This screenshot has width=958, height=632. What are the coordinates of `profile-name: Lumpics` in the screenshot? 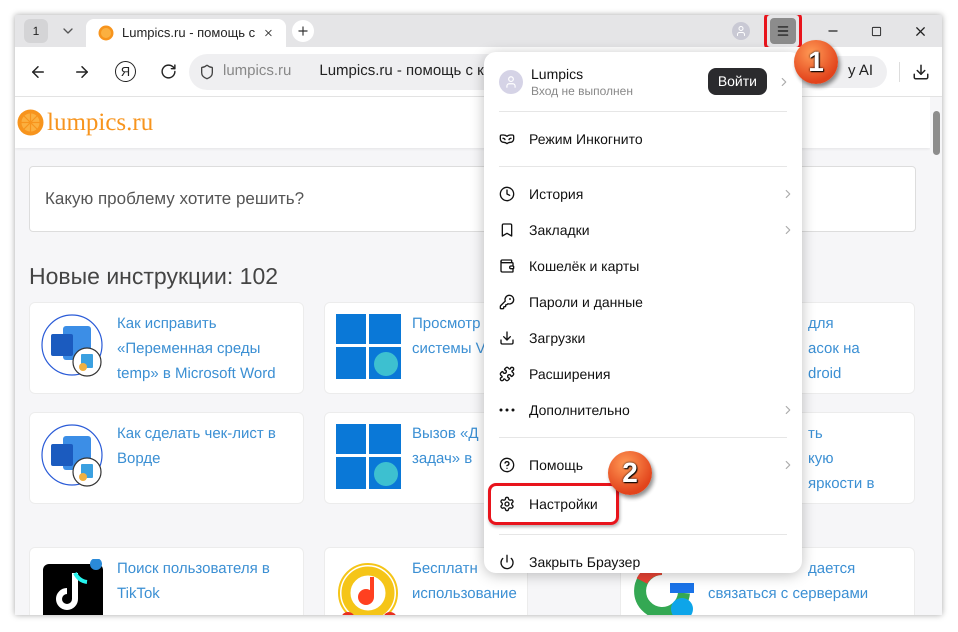 It's located at (557, 73).